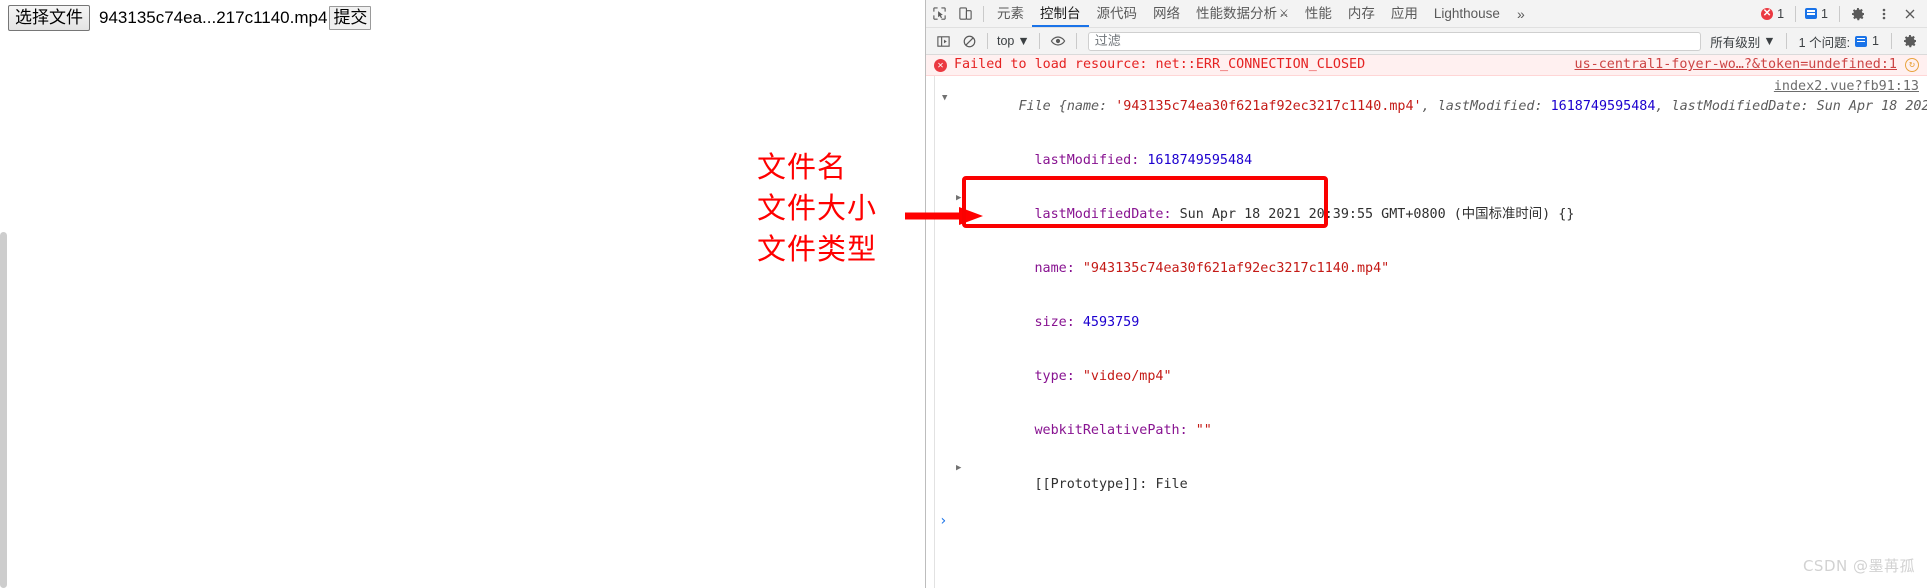 The width and height of the screenshot is (1927, 588). I want to click on property-key-3: name:, so click(1054, 268).